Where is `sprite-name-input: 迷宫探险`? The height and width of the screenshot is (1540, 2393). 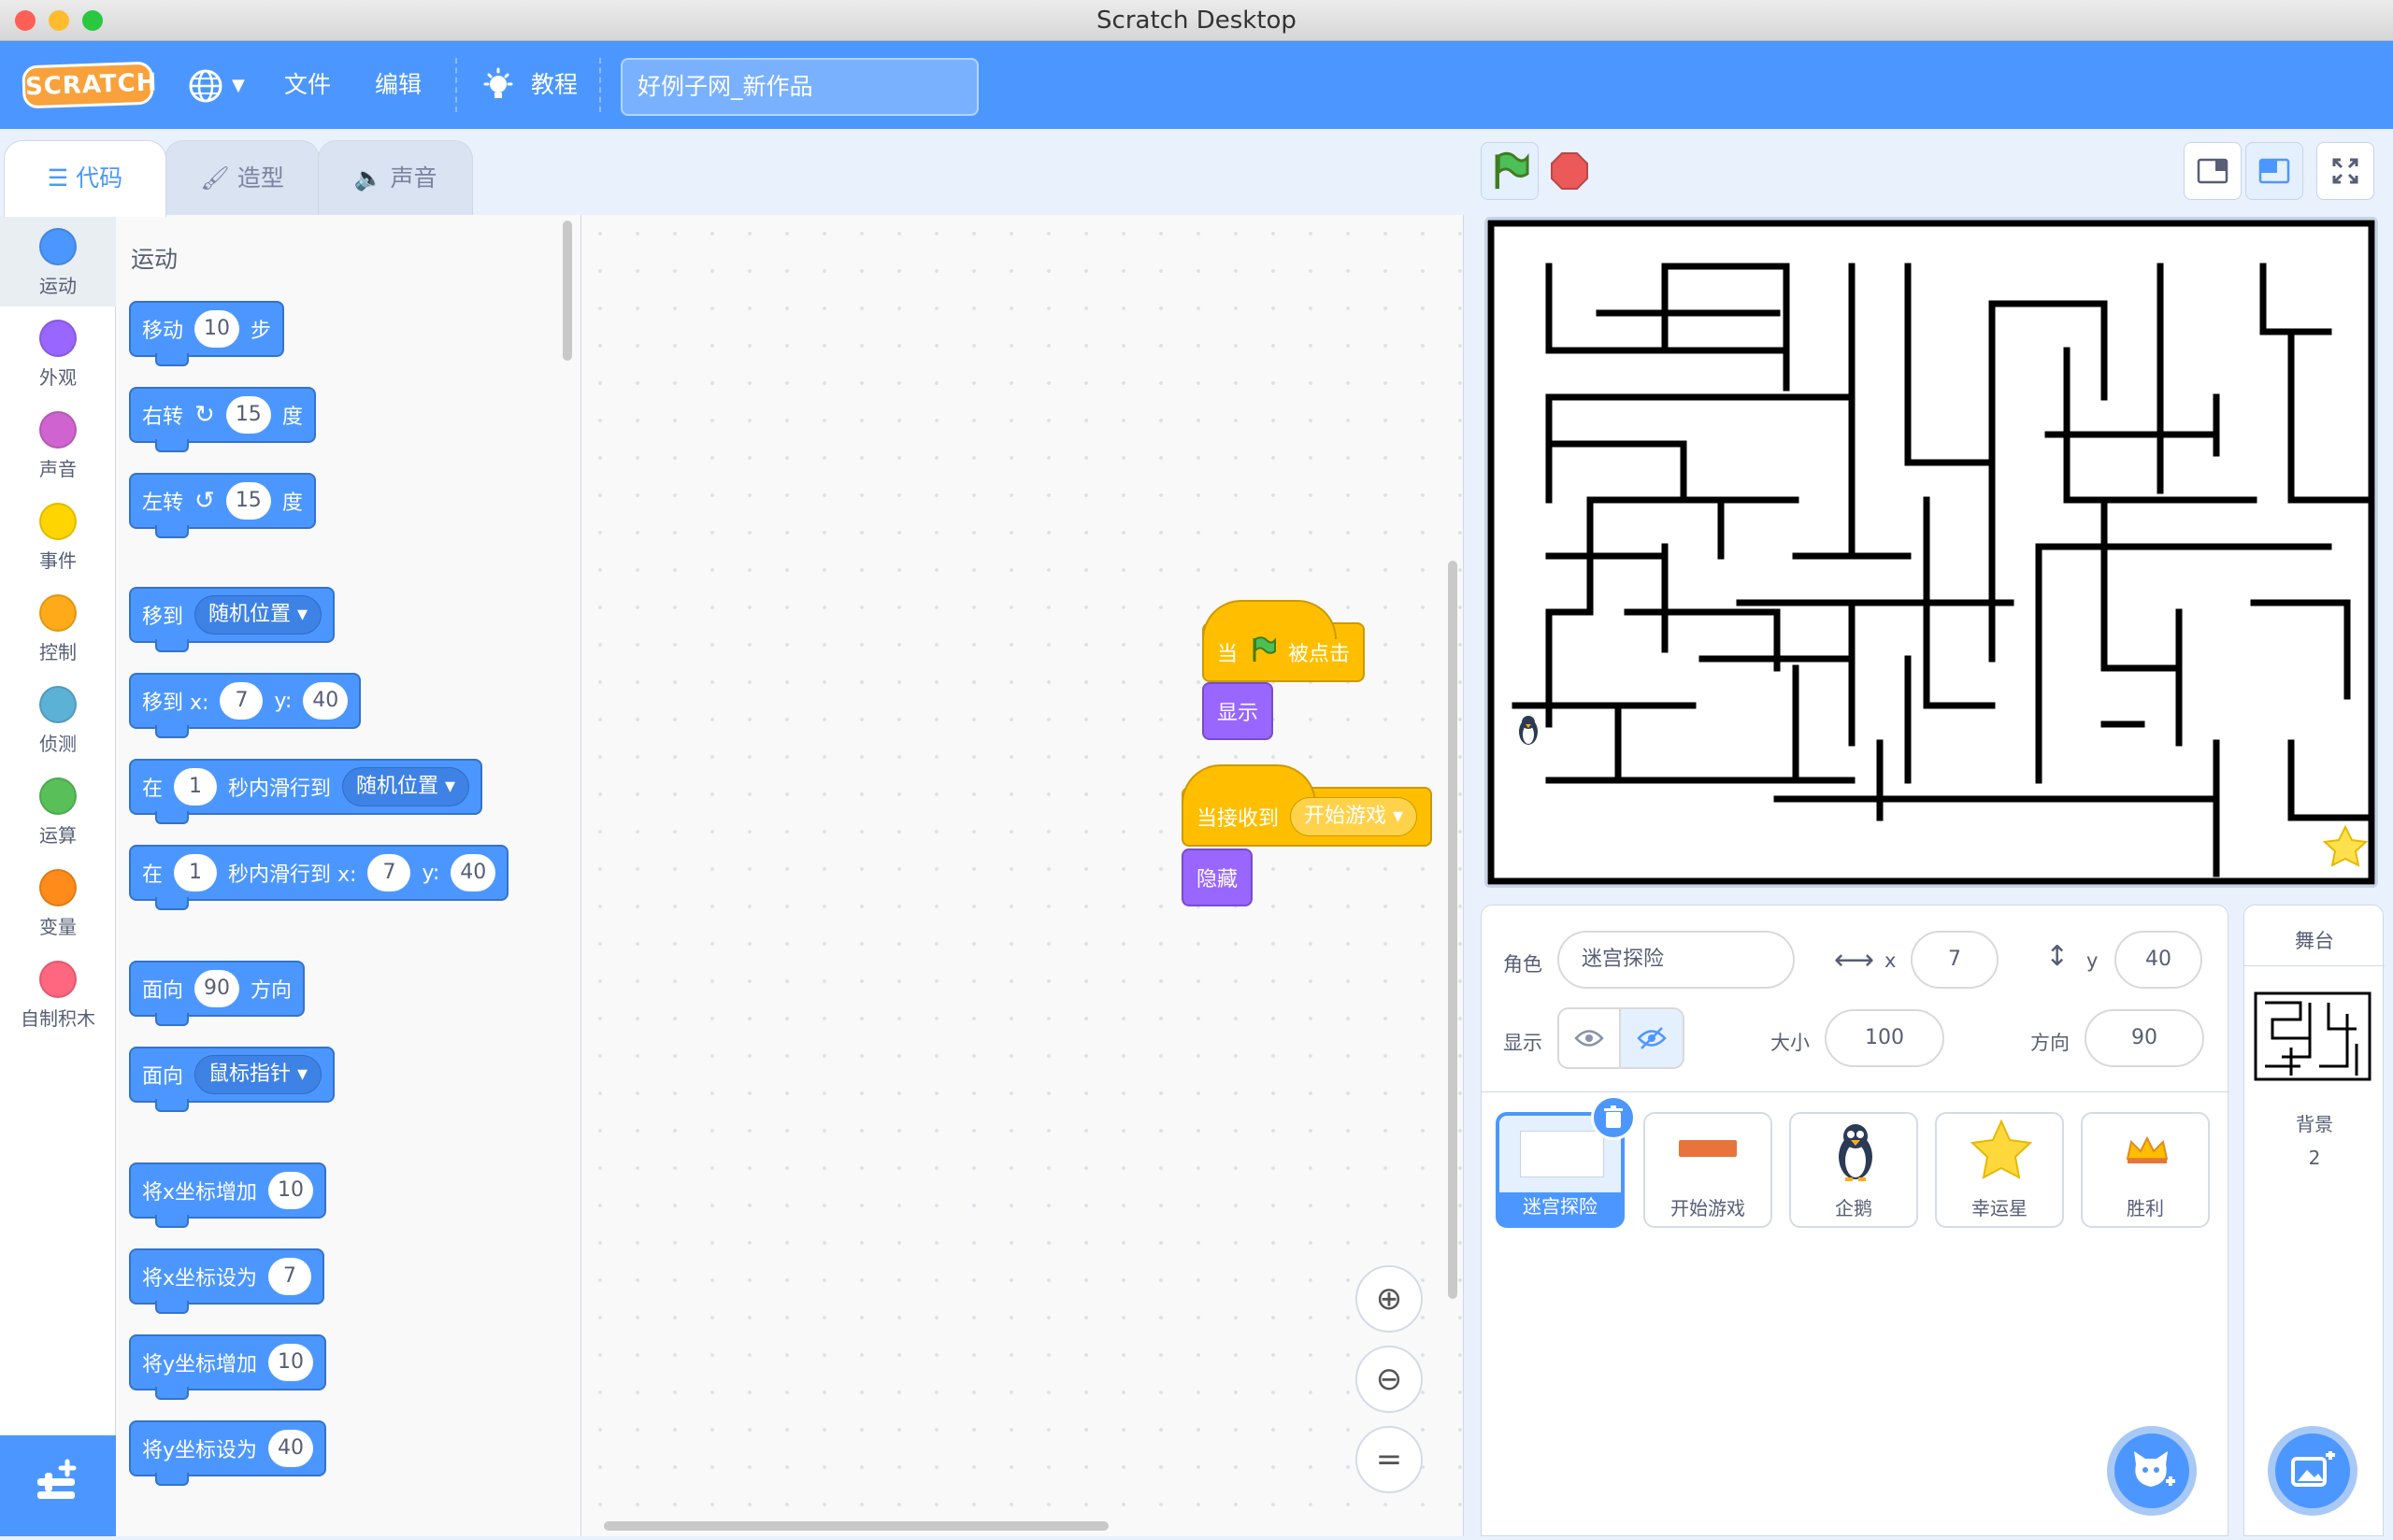 sprite-name-input: 迷宫探险 is located at coordinates (1676, 960).